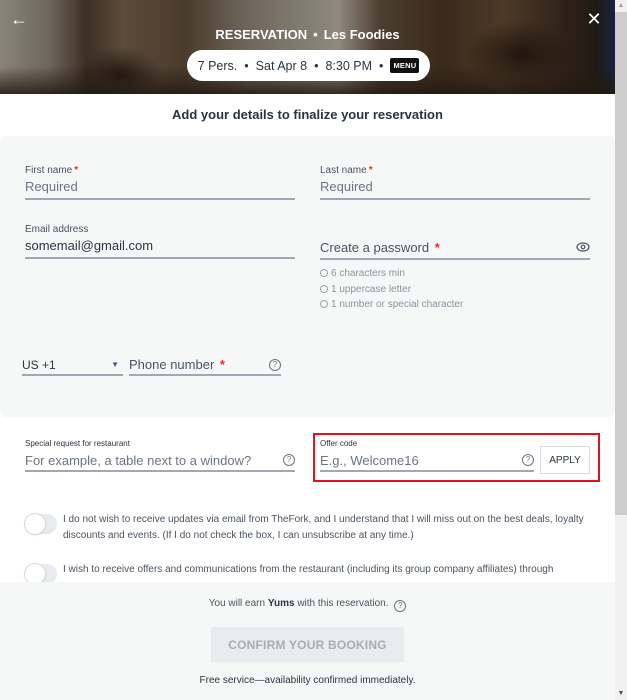 The width and height of the screenshot is (627, 700). I want to click on email-input, so click(160, 247).